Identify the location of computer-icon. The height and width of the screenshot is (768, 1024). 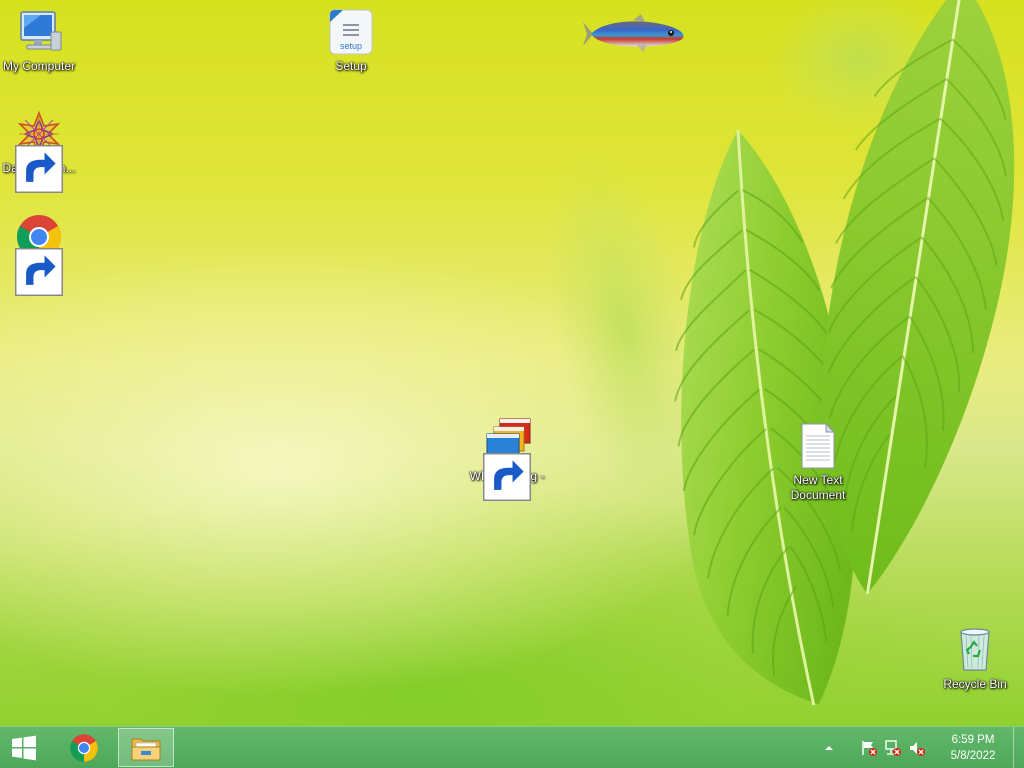
(39, 32).